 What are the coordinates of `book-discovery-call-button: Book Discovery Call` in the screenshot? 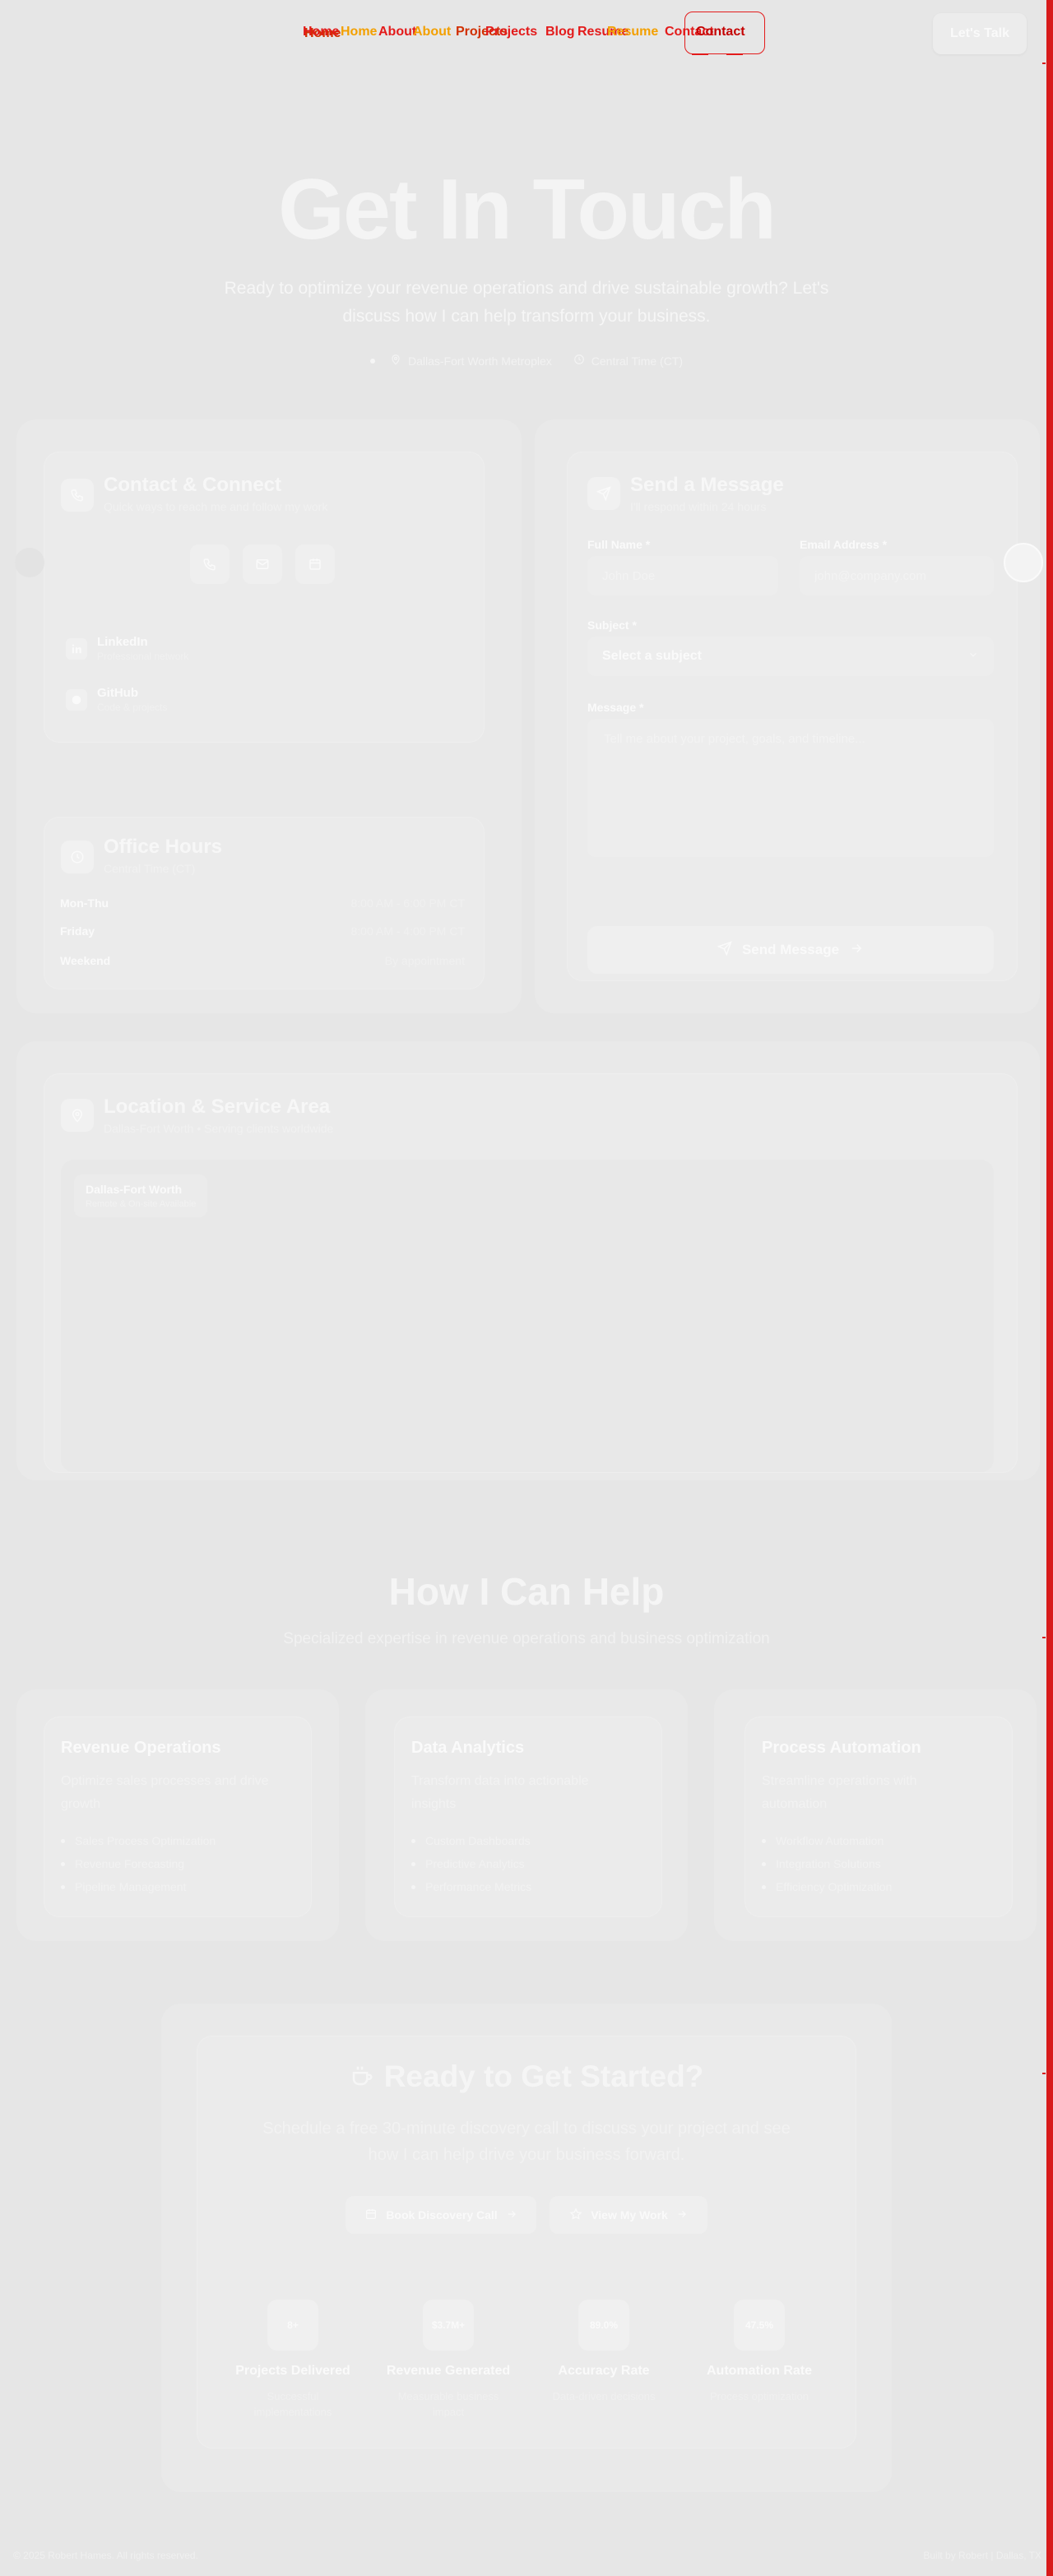 It's located at (441, 2215).